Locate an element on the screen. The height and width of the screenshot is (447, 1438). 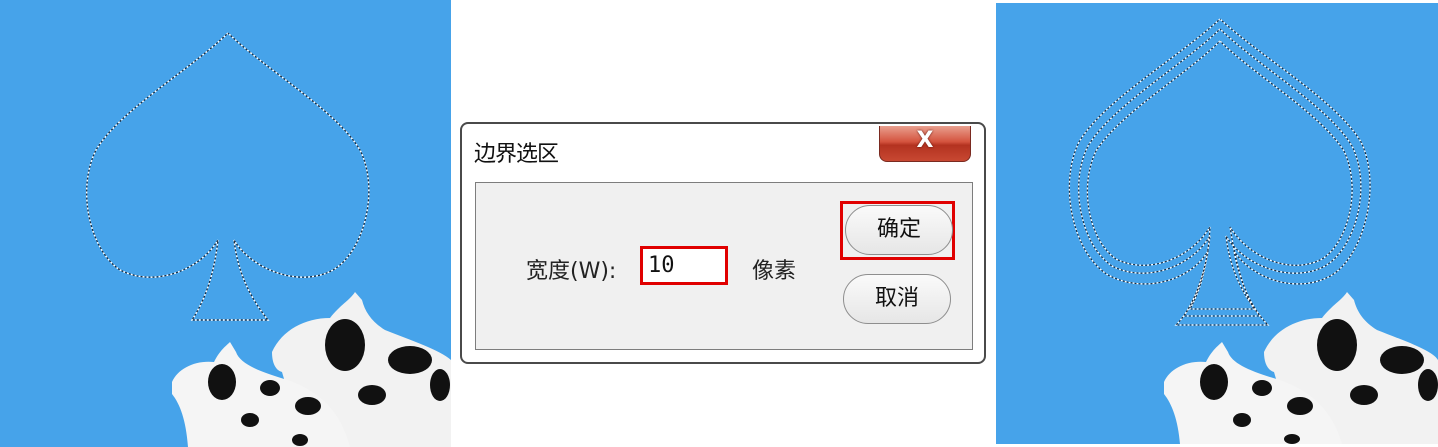
width-input is located at coordinates (684, 265).